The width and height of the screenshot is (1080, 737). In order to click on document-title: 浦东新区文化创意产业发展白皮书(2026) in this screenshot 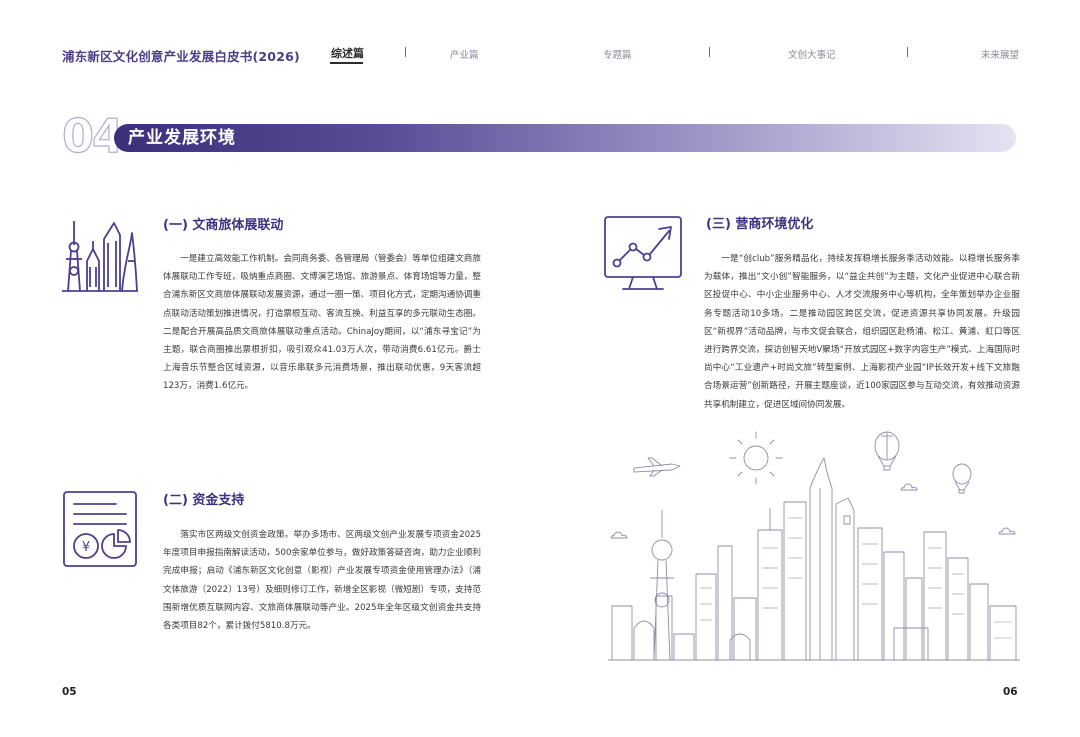, I will do `click(181, 56)`.